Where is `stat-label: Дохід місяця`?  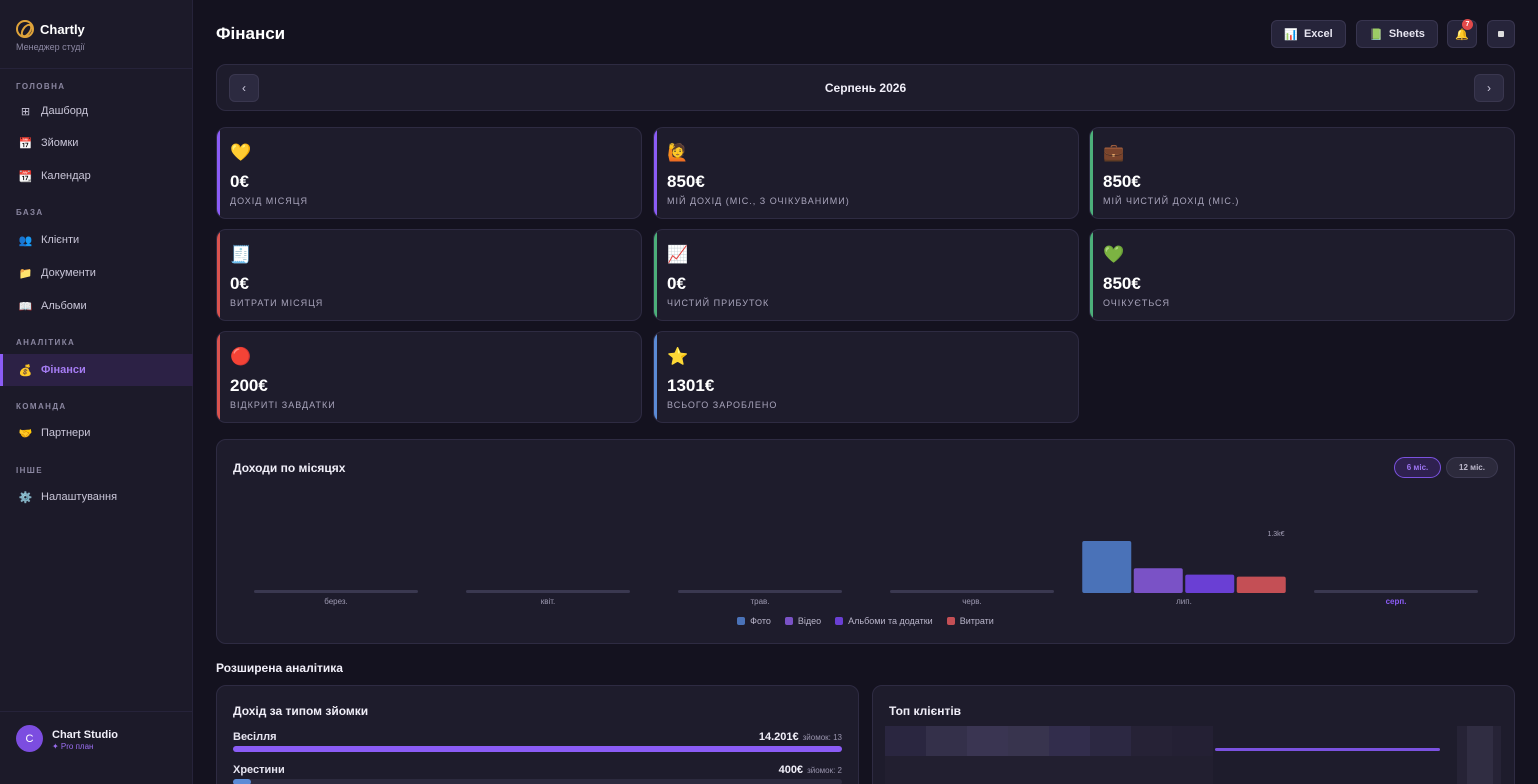
stat-label: Дохід місяця is located at coordinates (269, 201).